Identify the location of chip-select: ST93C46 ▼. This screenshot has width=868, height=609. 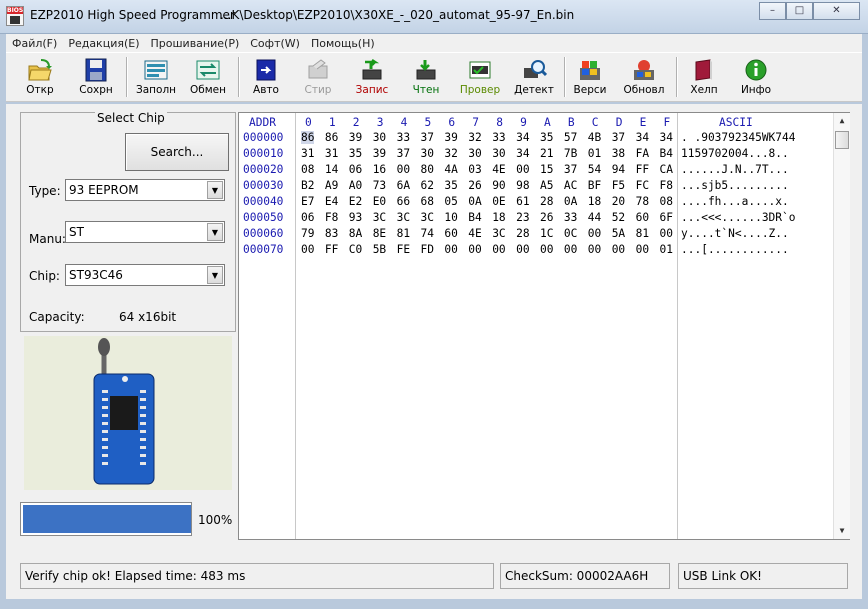
(145, 275).